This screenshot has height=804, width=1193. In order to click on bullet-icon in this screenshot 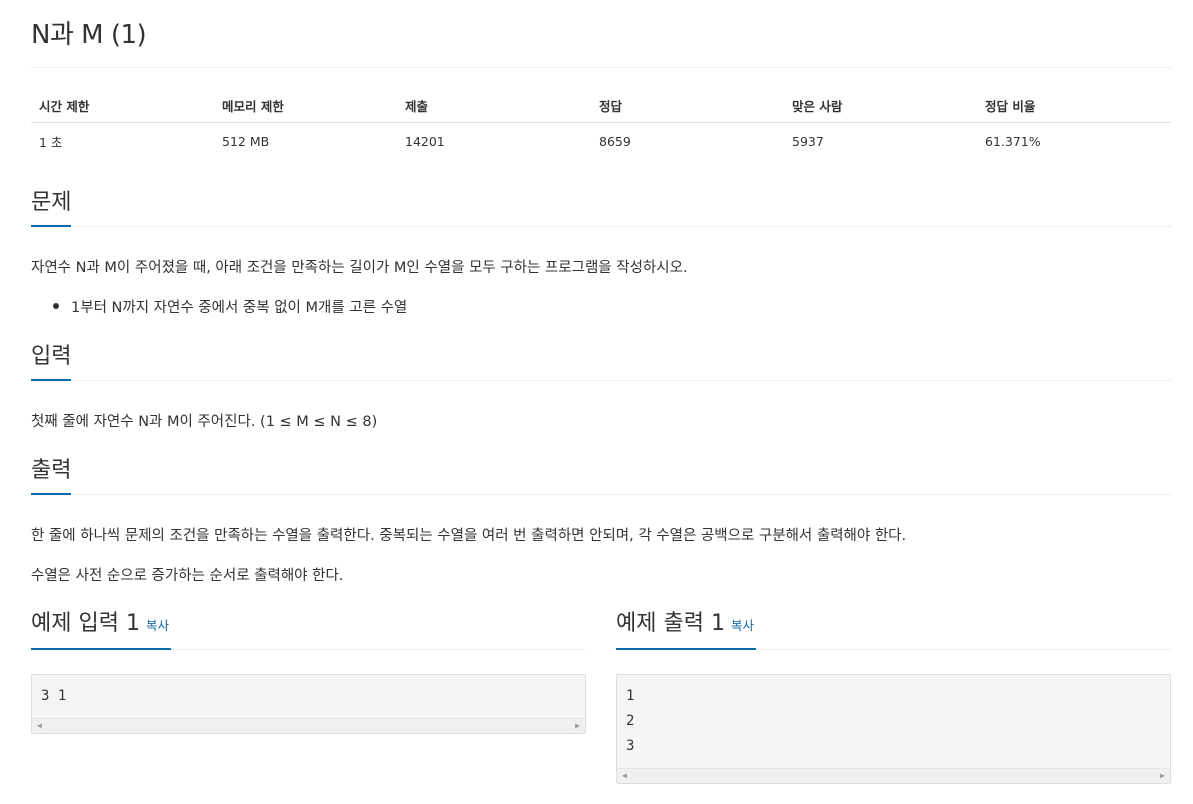, I will do `click(56, 306)`.